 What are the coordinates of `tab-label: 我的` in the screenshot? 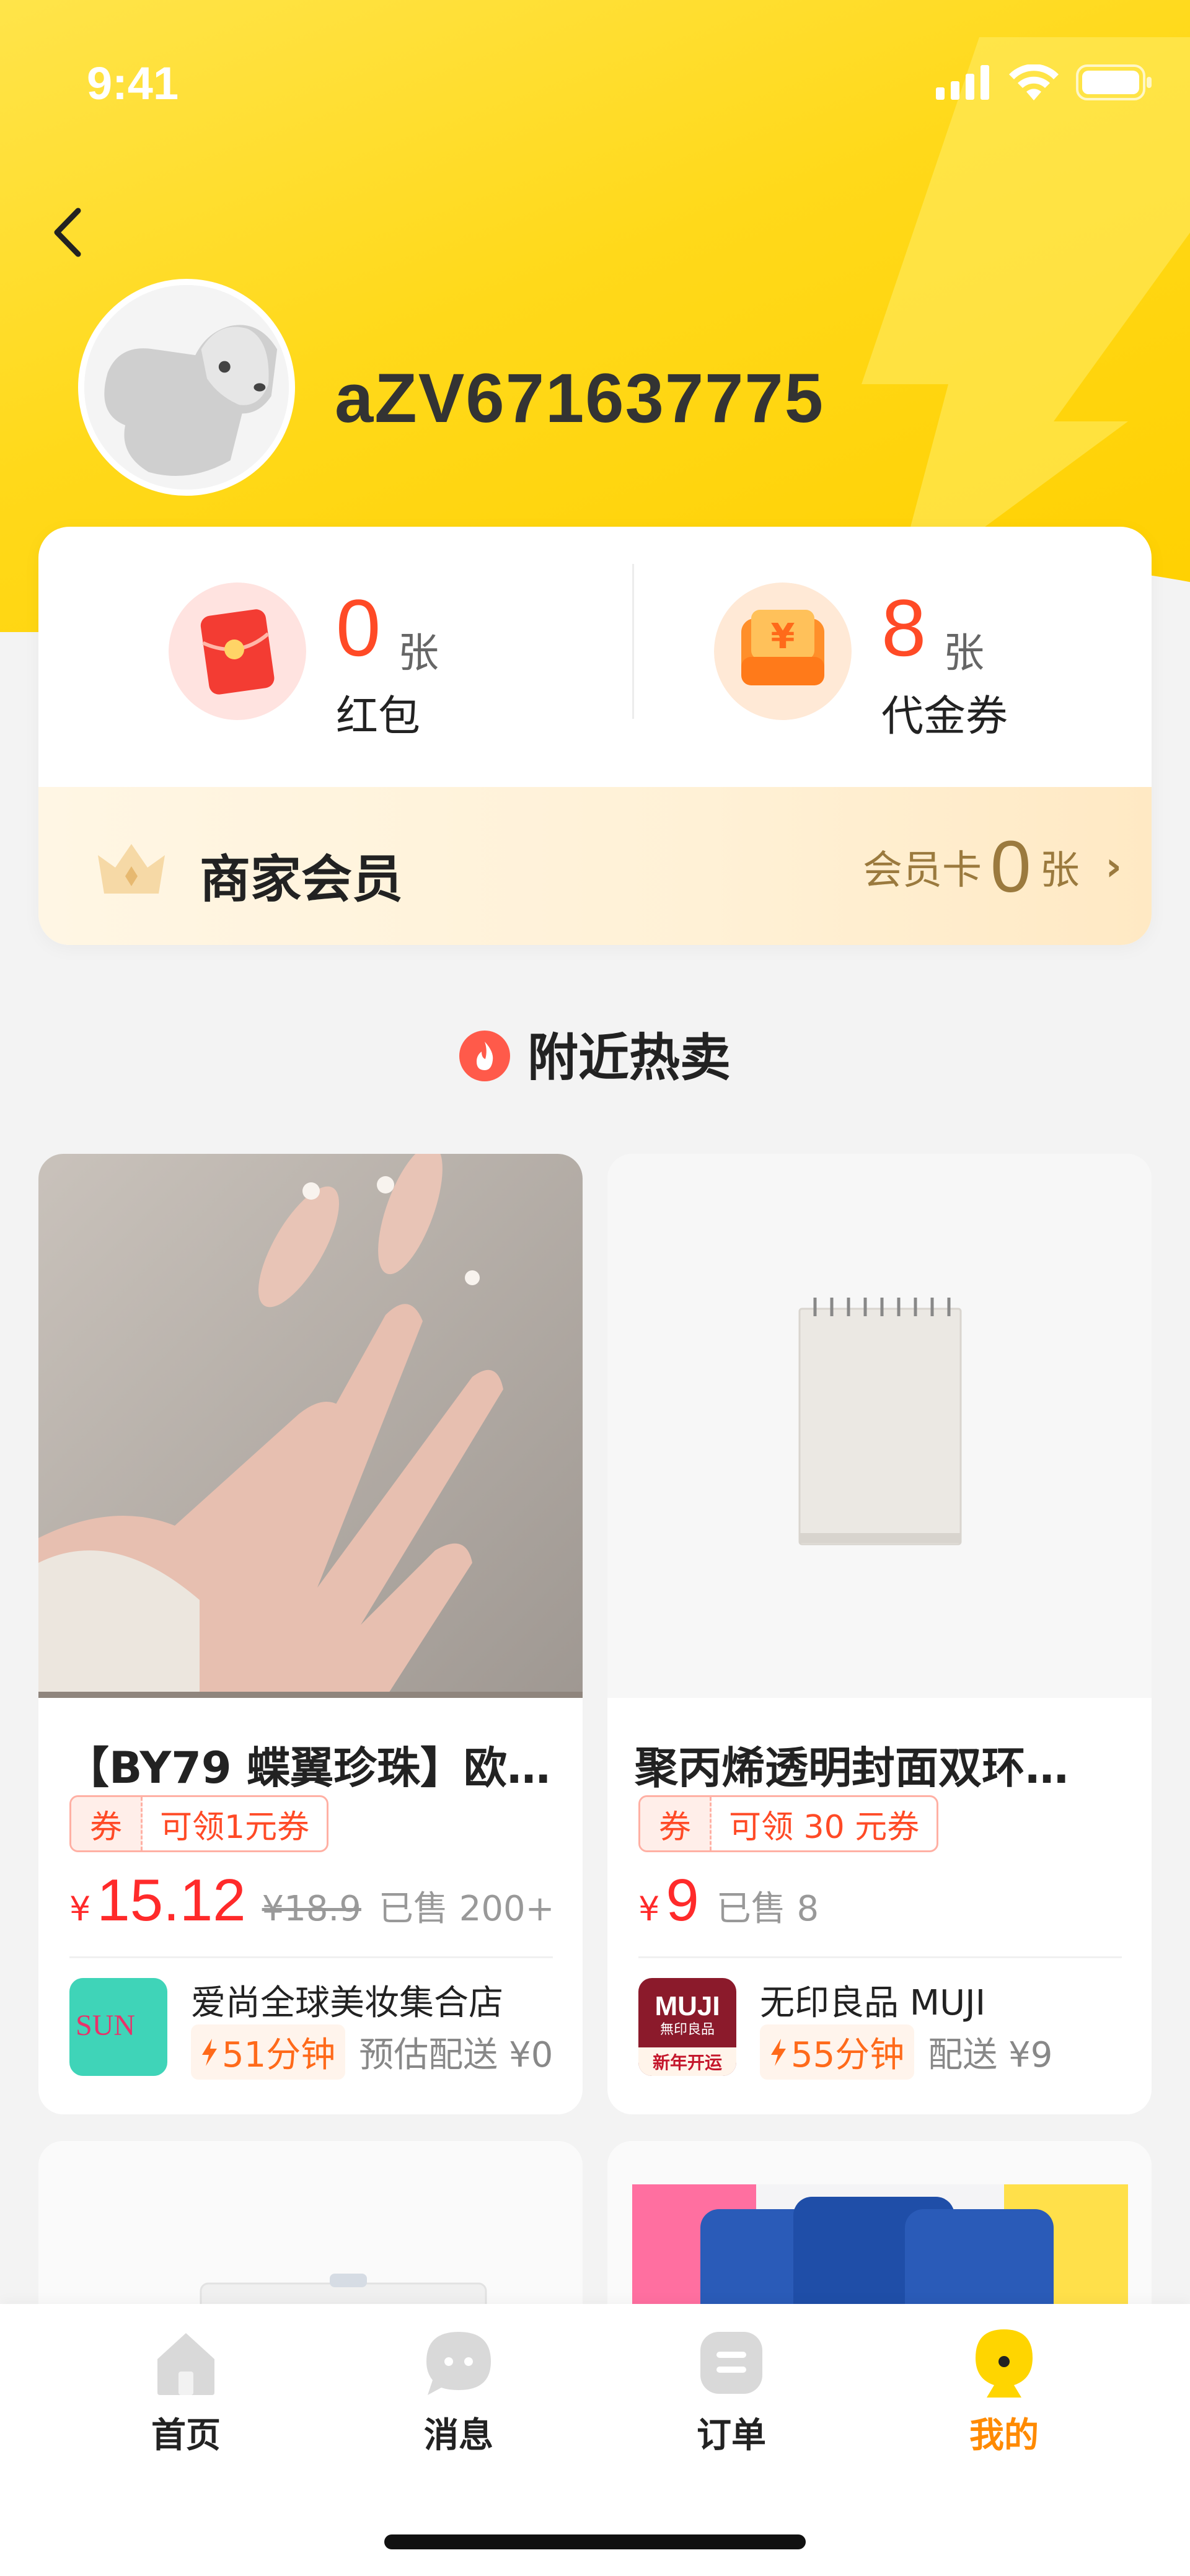 It's located at (1004, 2436).